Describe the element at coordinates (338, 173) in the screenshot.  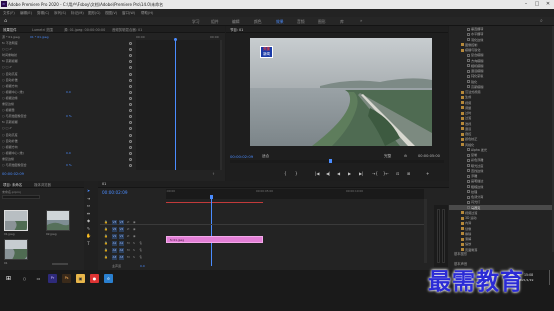
I see `step-back-frame-button: ◀` at that location.